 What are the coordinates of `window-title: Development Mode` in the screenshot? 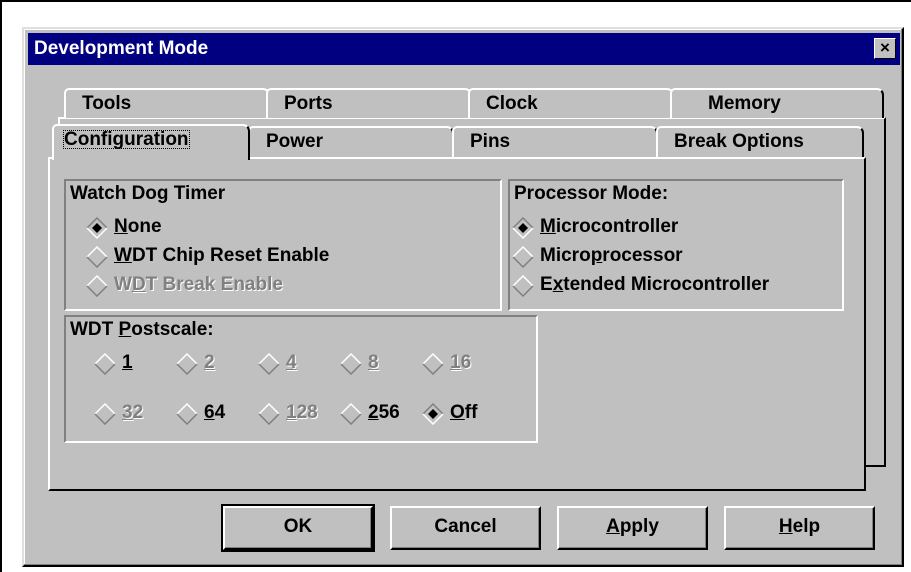 It's located at (121, 48).